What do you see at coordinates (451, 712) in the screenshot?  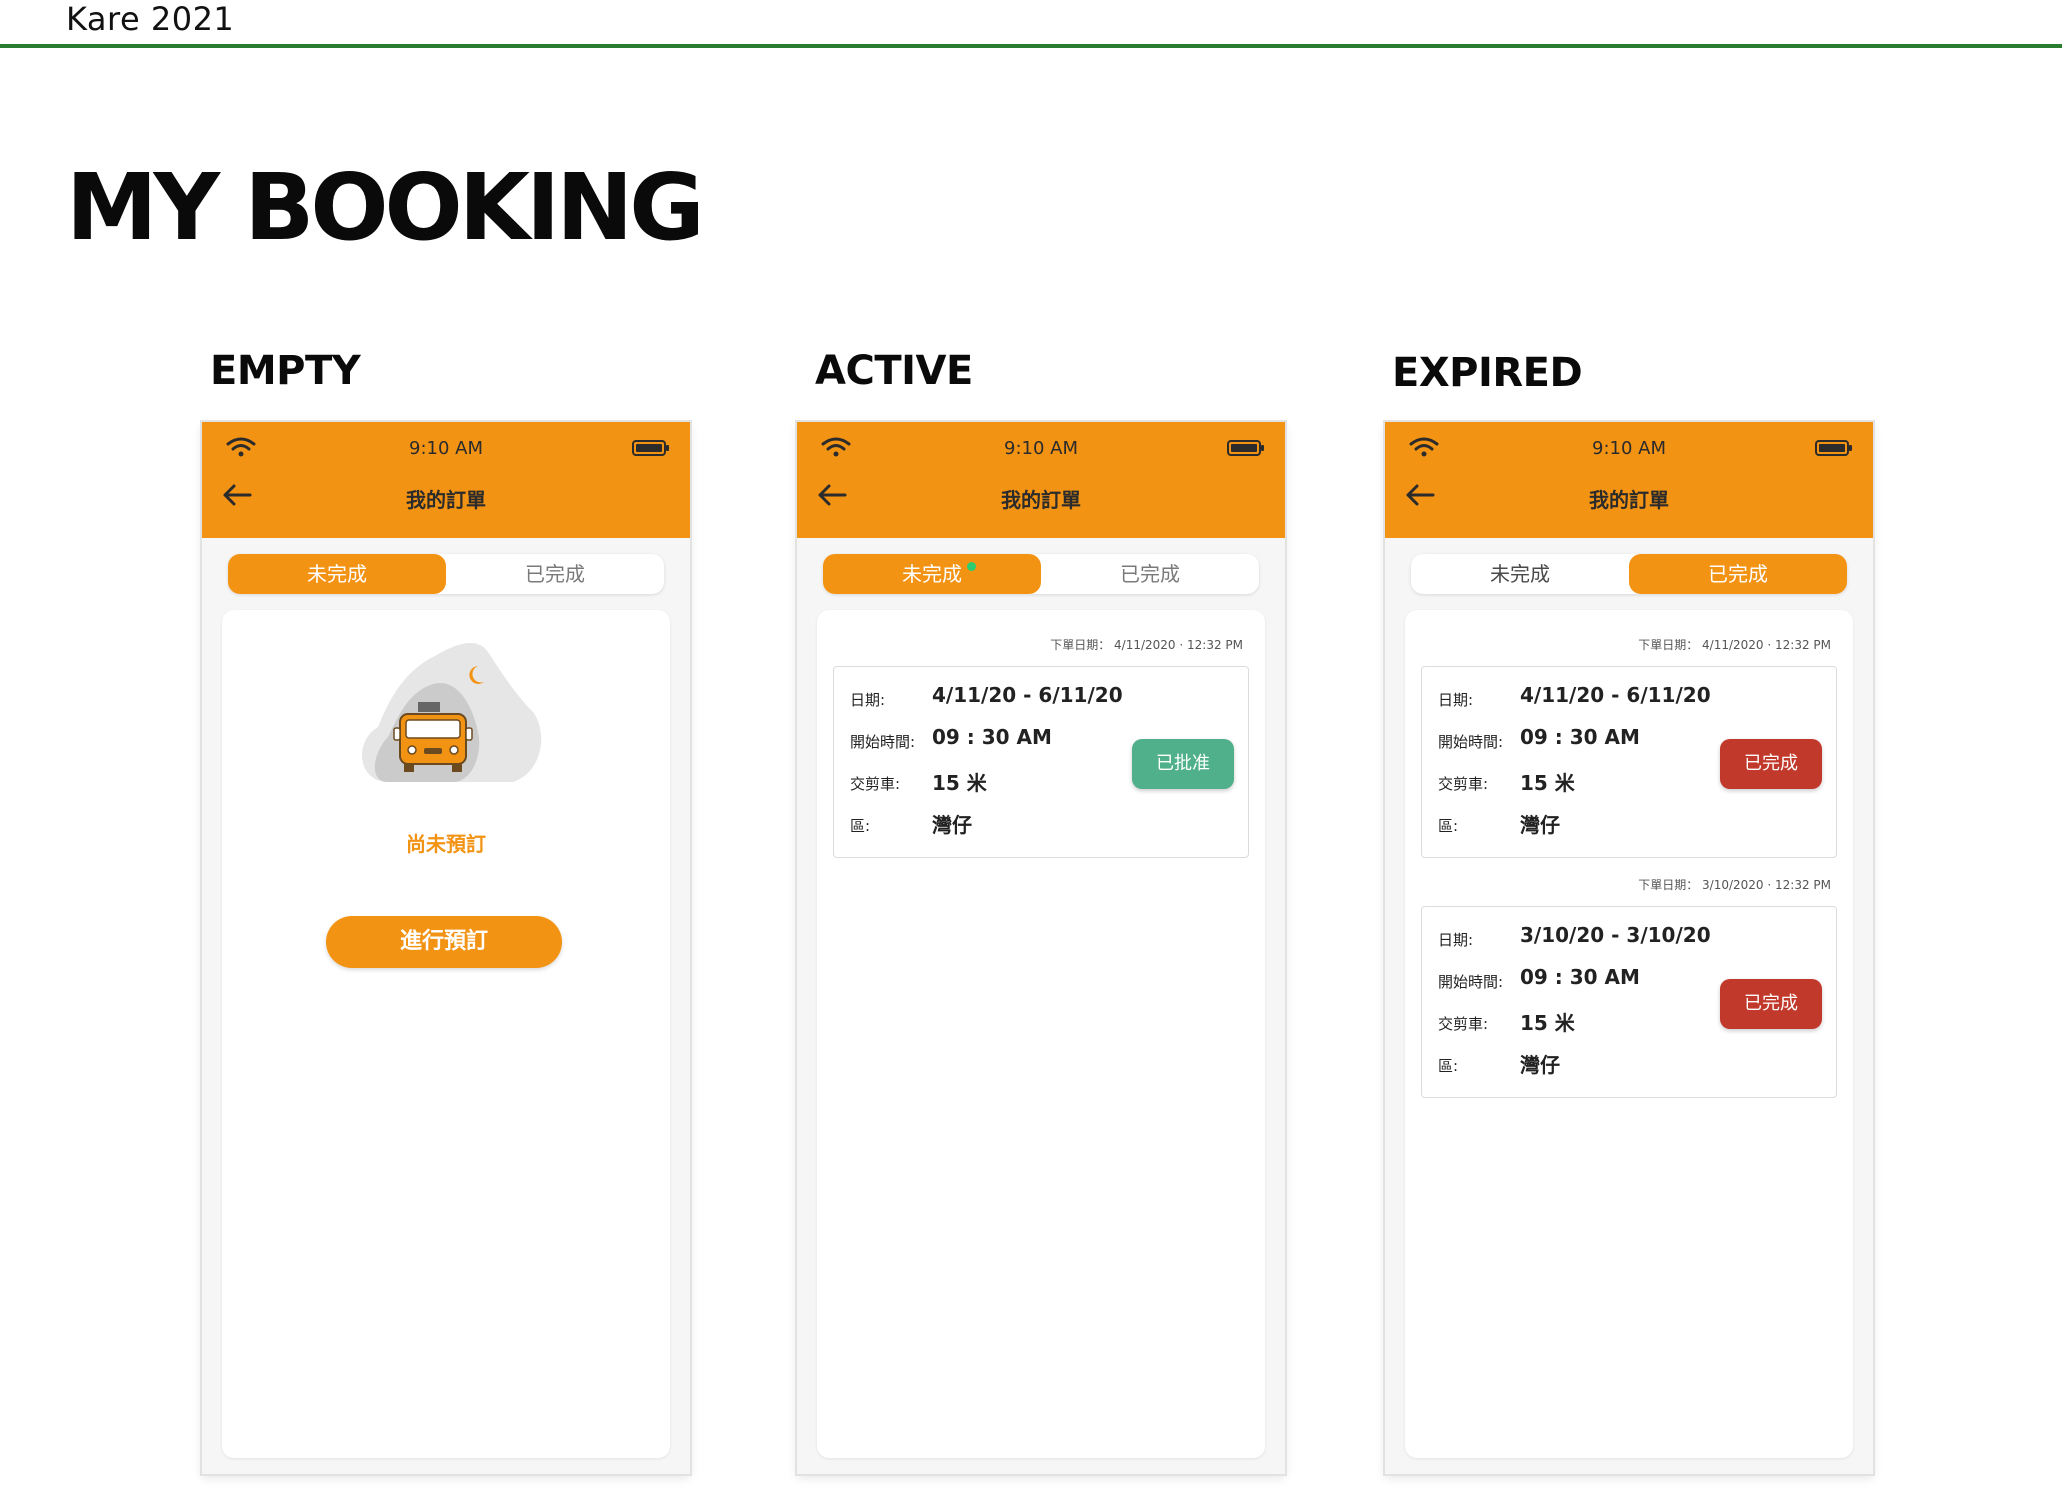 I see `empty-bus-illustration` at bounding box center [451, 712].